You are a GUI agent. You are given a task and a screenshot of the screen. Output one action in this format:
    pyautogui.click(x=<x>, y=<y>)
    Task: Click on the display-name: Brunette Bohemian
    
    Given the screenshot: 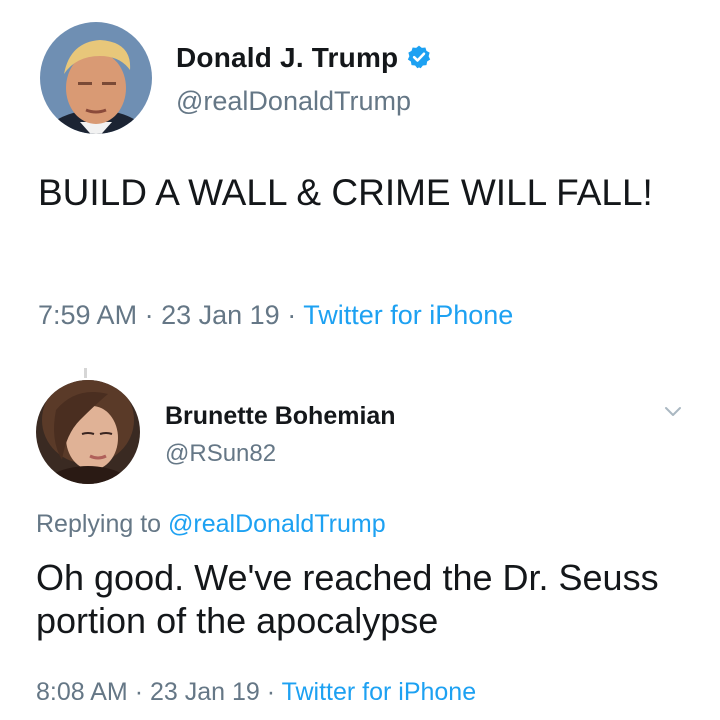 What is the action you would take?
    pyautogui.click(x=280, y=416)
    